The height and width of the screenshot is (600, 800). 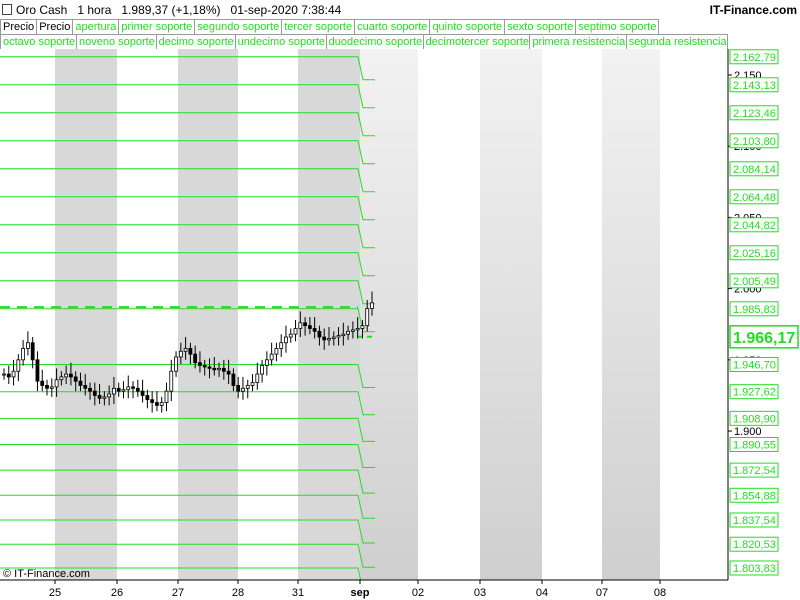 What do you see at coordinates (754, 226) in the screenshot?
I see `level-price-label: 2.044,82` at bounding box center [754, 226].